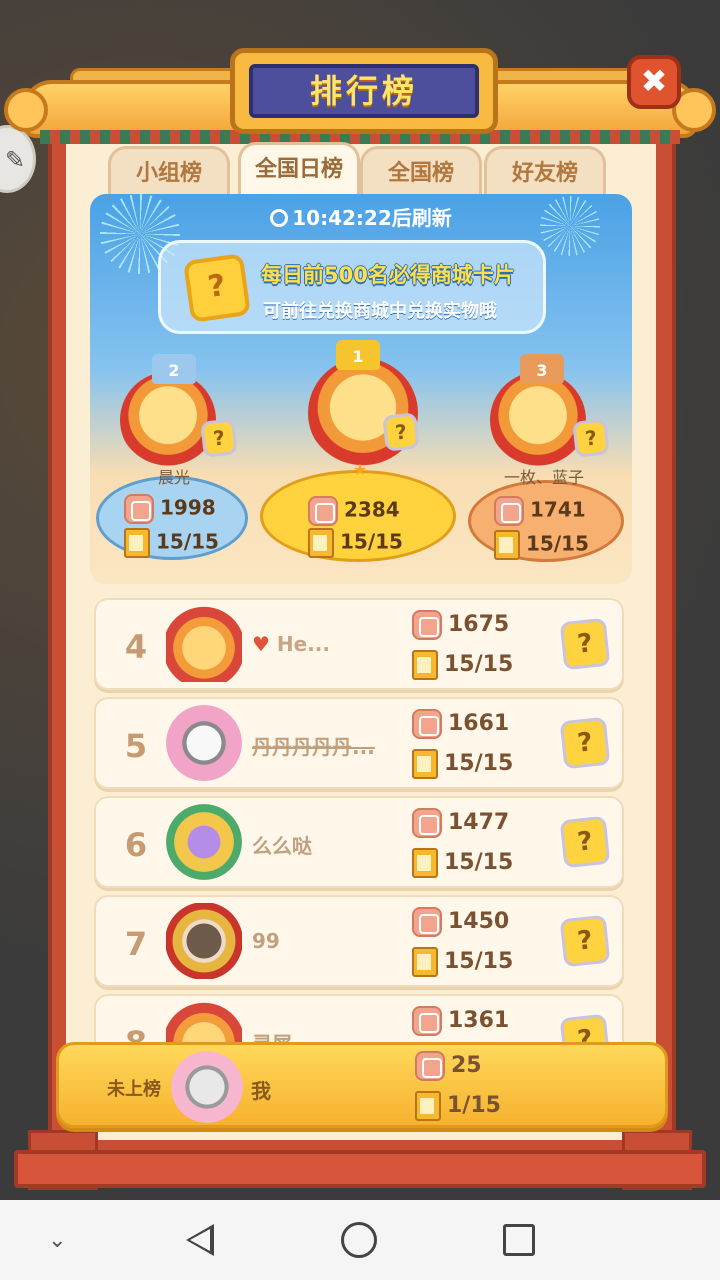 This screenshot has width=720, height=1280. Describe the element at coordinates (380, 311) in the screenshot. I see `banner-subtitle: 可前往兑换商城中兑换实物哦` at that location.